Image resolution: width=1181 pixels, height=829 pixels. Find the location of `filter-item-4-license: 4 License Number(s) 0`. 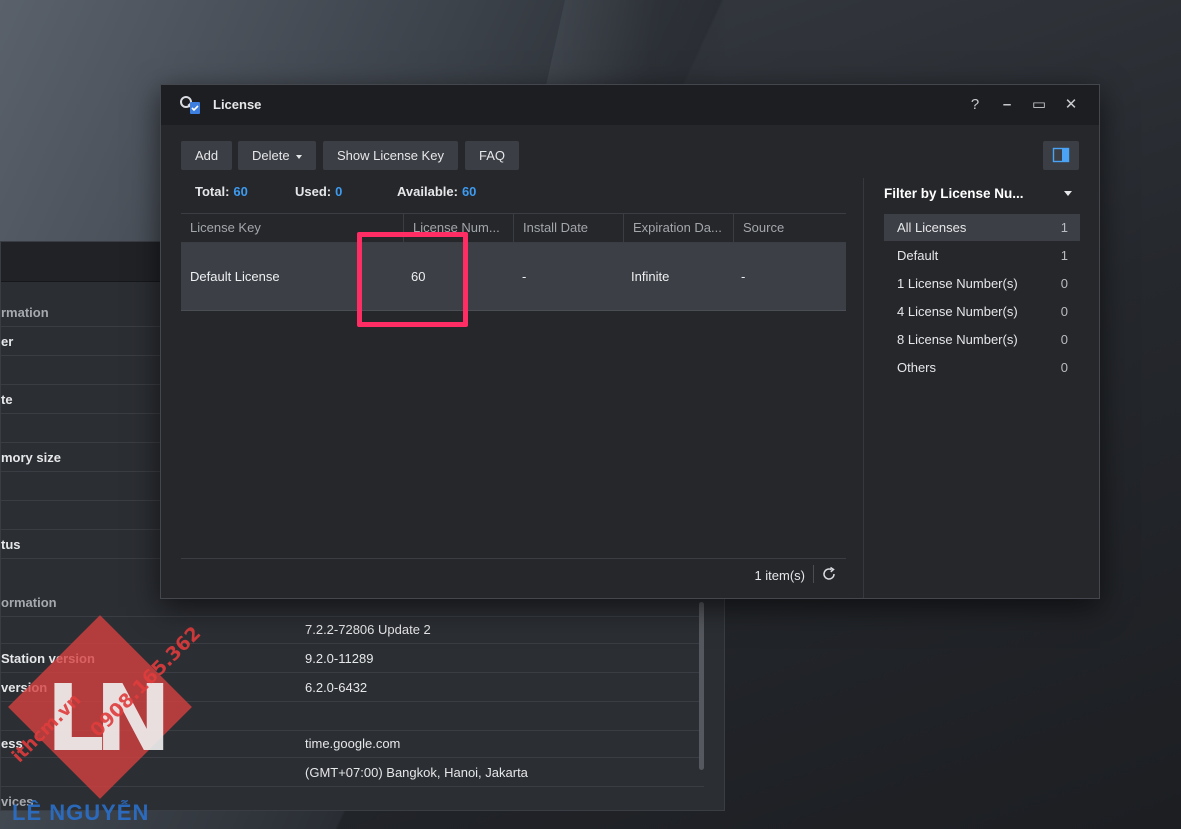

filter-item-4-license: 4 License Number(s) 0 is located at coordinates (982, 311).